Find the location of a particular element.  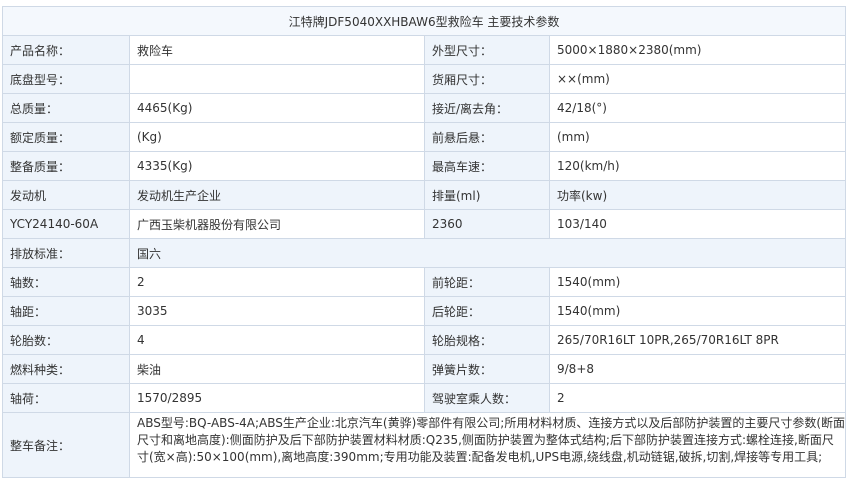

table-row: 额定质量： (Kg) 前悬后悬： (mm) is located at coordinates (424, 137).